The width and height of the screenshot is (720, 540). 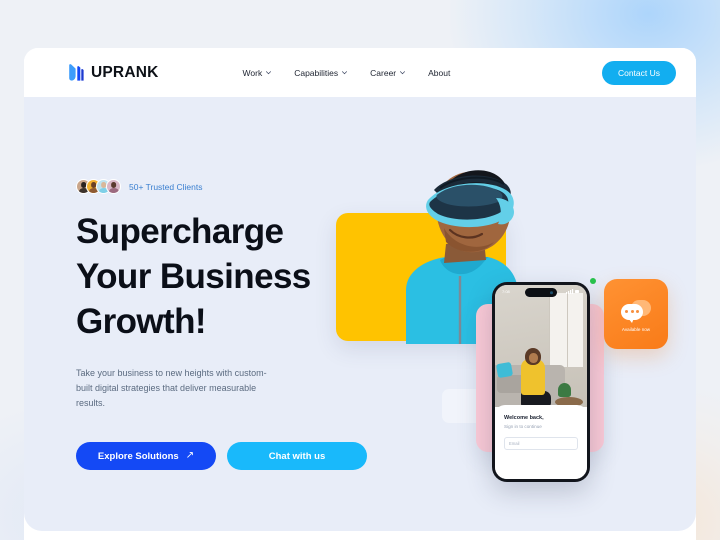 What do you see at coordinates (226, 456) in the screenshot?
I see `hero-cta-row: Explore Solutions ↗ Chat with us` at bounding box center [226, 456].